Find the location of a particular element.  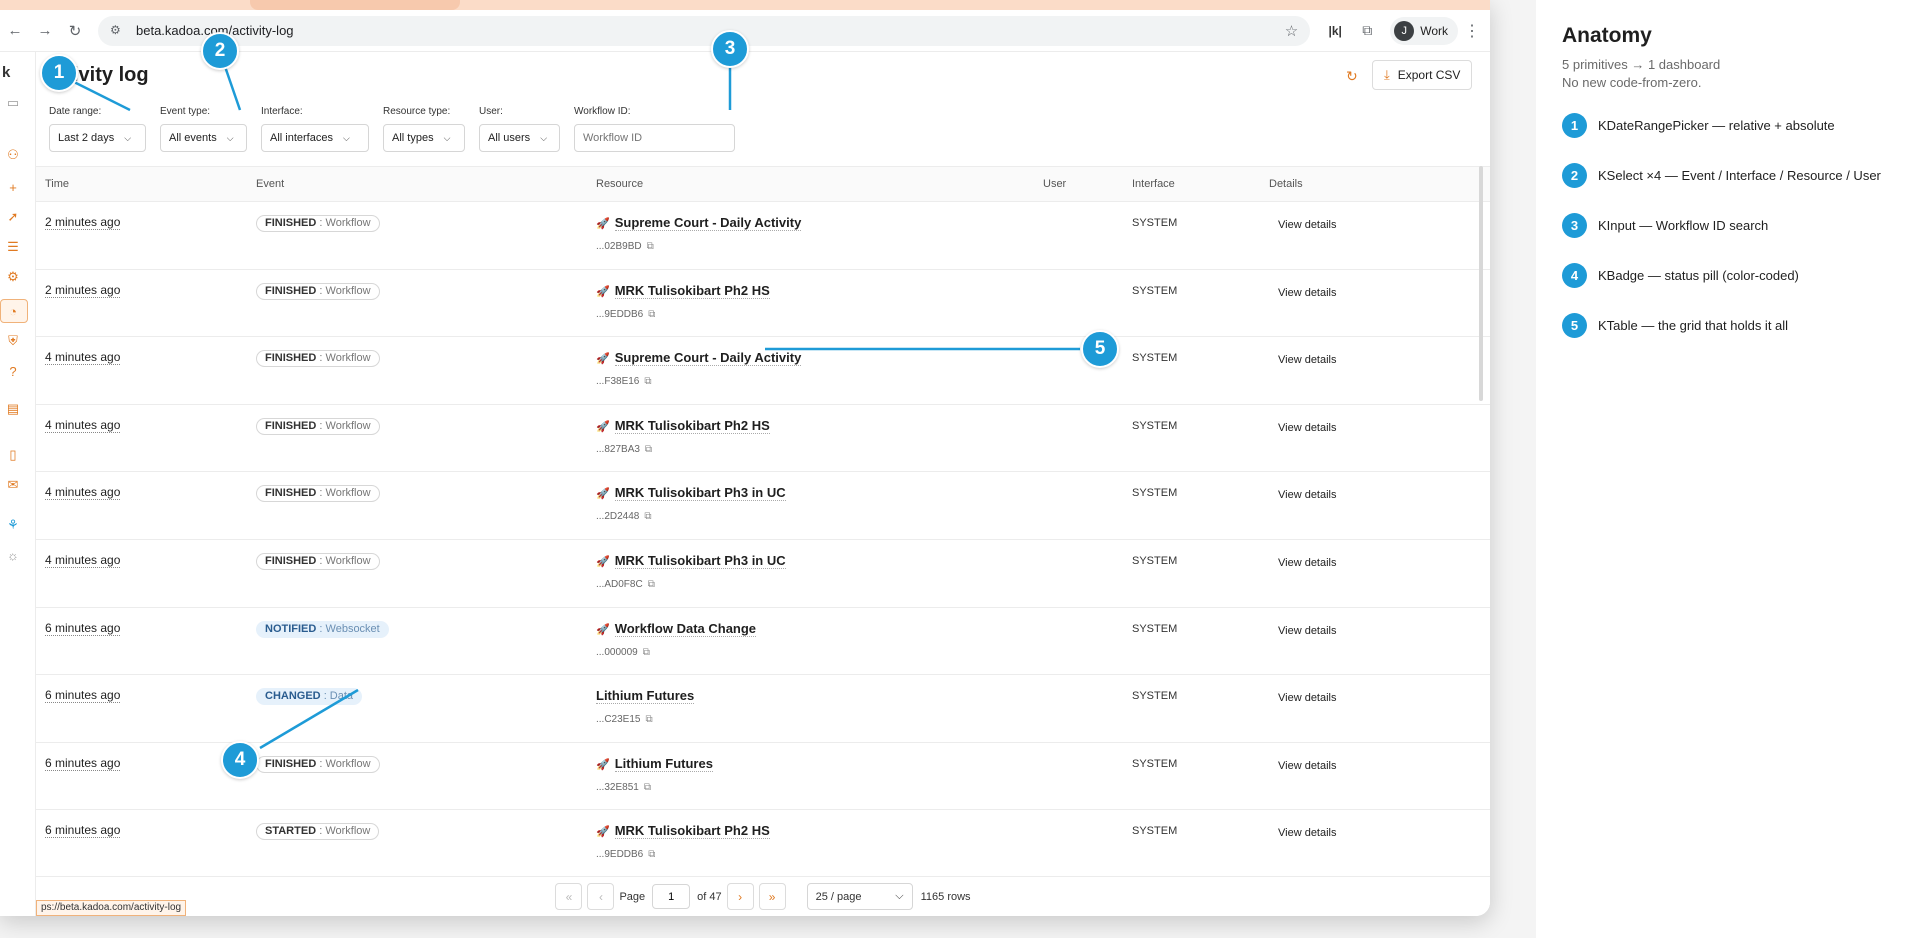

resource-link: Workflow Data Change is located at coordinates (685, 628).